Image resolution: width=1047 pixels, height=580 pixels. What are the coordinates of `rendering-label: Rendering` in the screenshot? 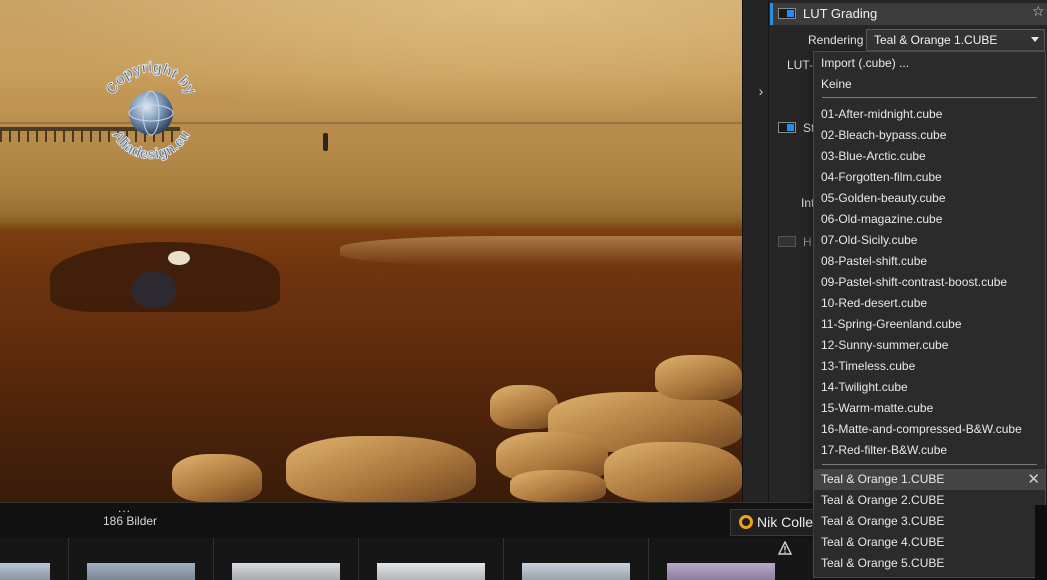 It's located at (836, 40).